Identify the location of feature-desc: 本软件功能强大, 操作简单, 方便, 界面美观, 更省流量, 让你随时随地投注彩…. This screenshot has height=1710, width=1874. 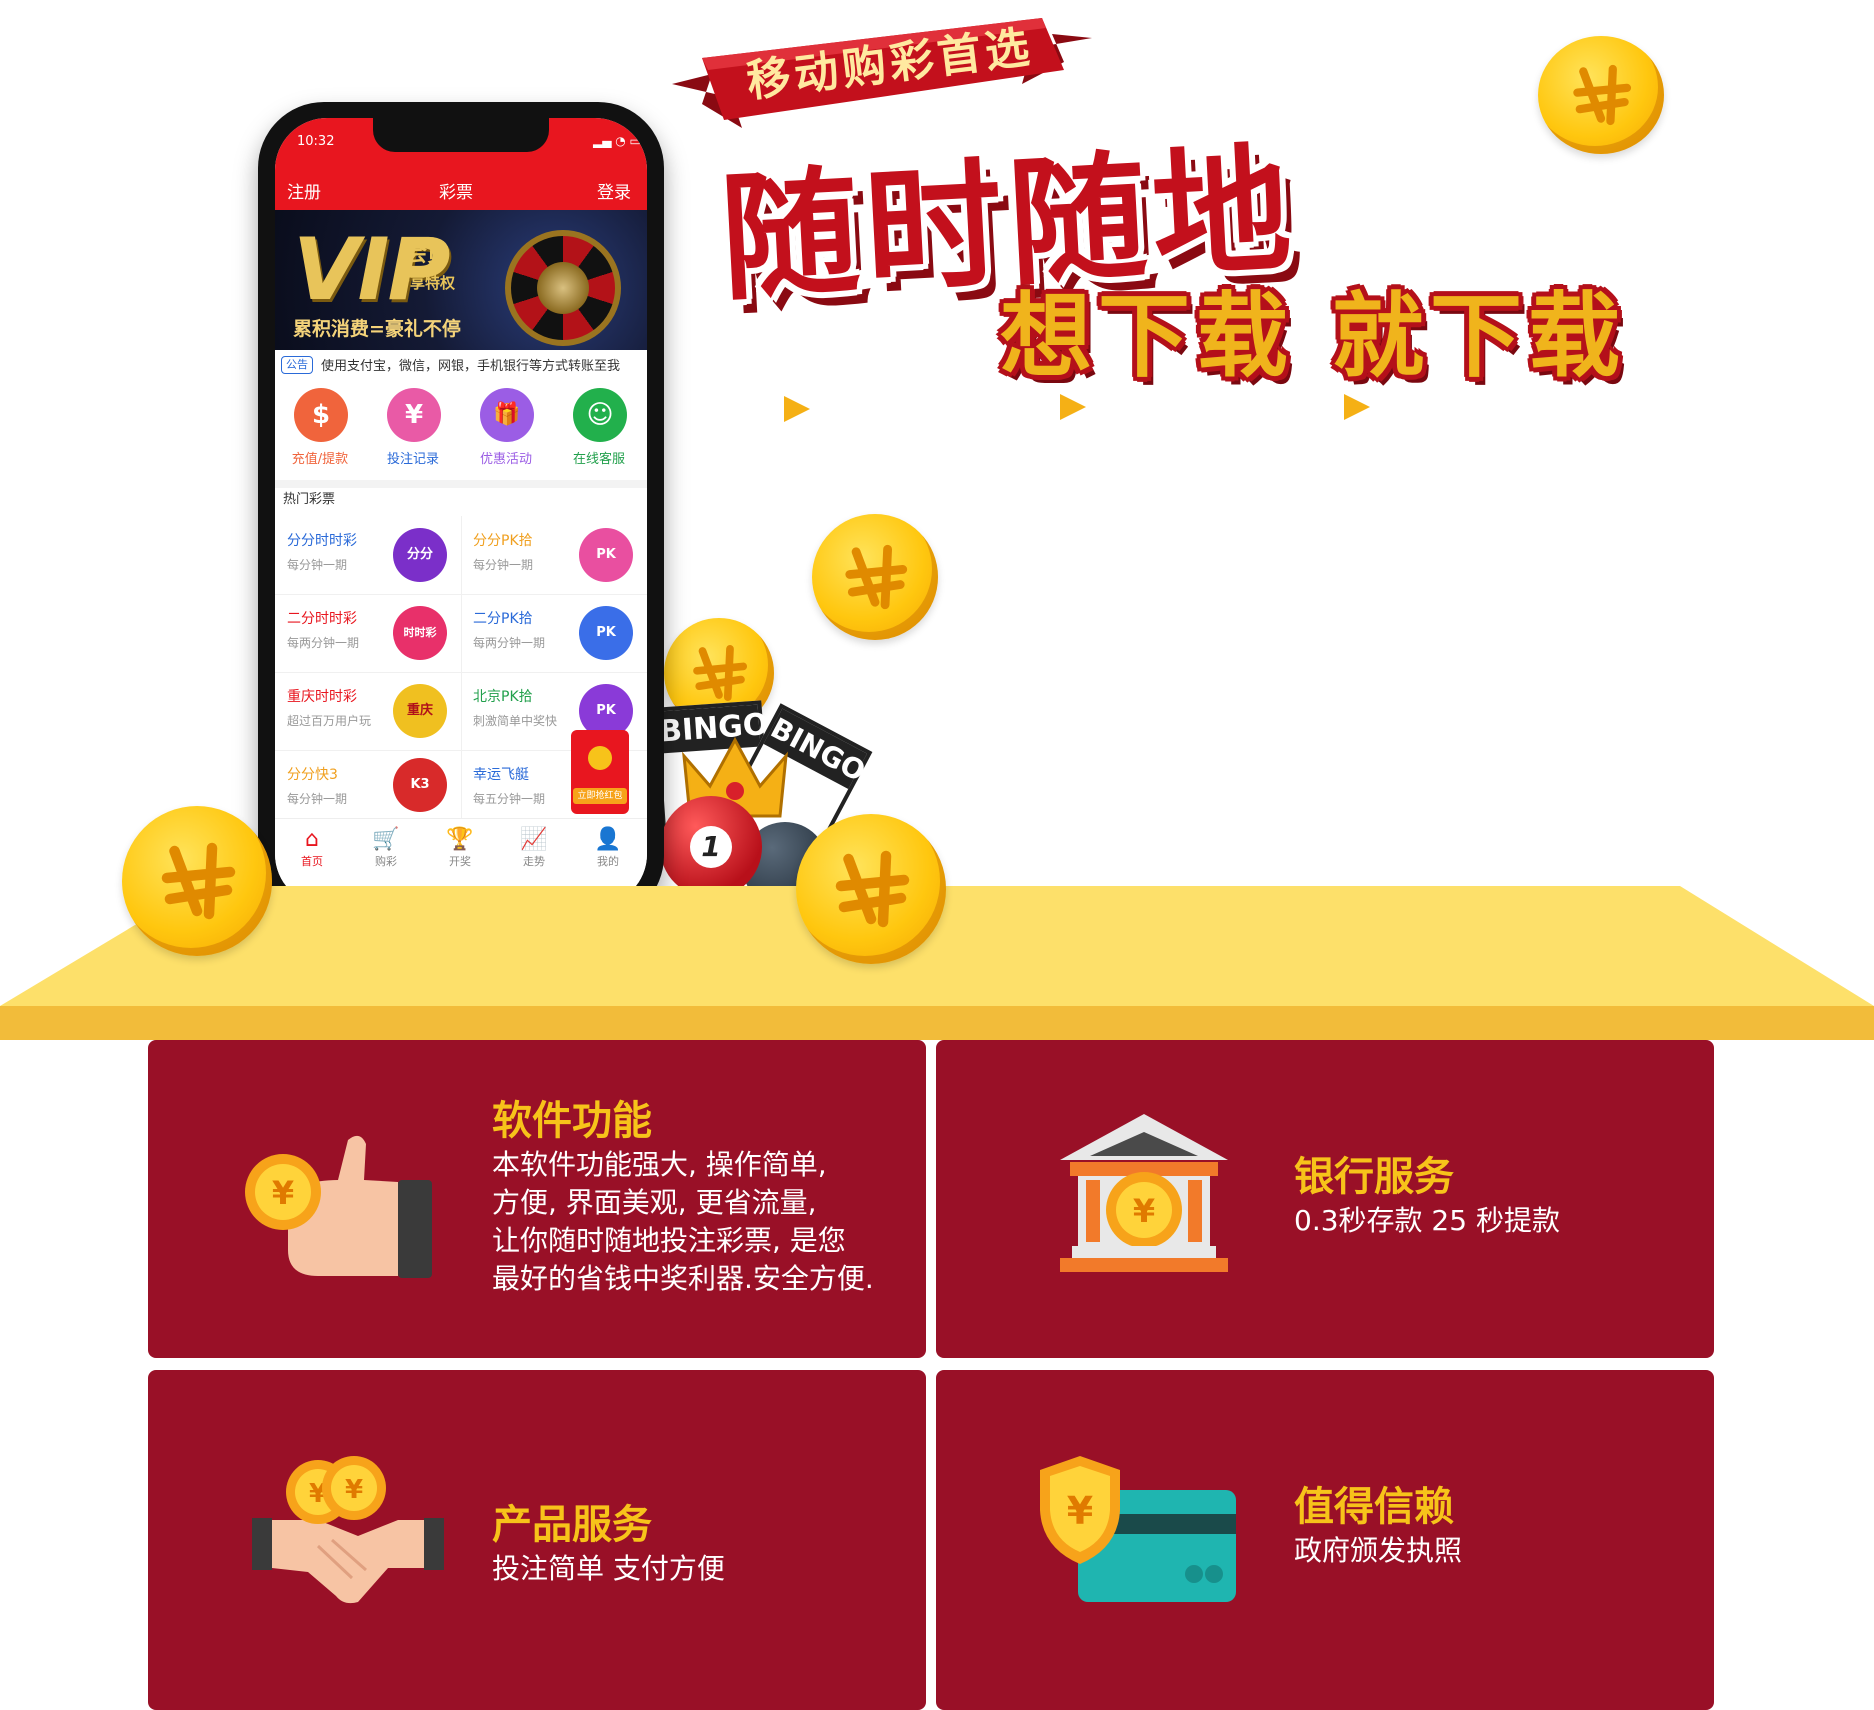
(683, 1222).